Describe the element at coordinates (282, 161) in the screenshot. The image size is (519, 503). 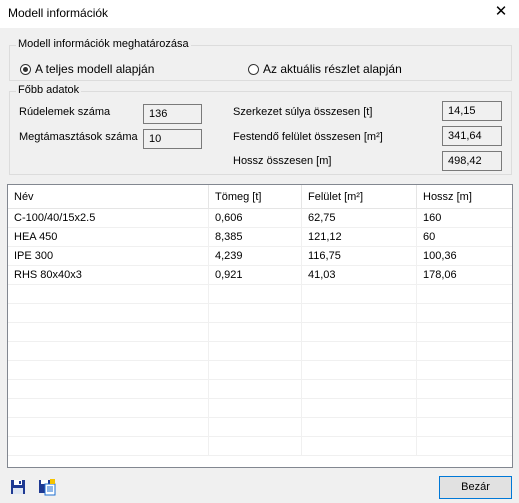
I see `total-length-label: Hossz összesen [m]` at that location.